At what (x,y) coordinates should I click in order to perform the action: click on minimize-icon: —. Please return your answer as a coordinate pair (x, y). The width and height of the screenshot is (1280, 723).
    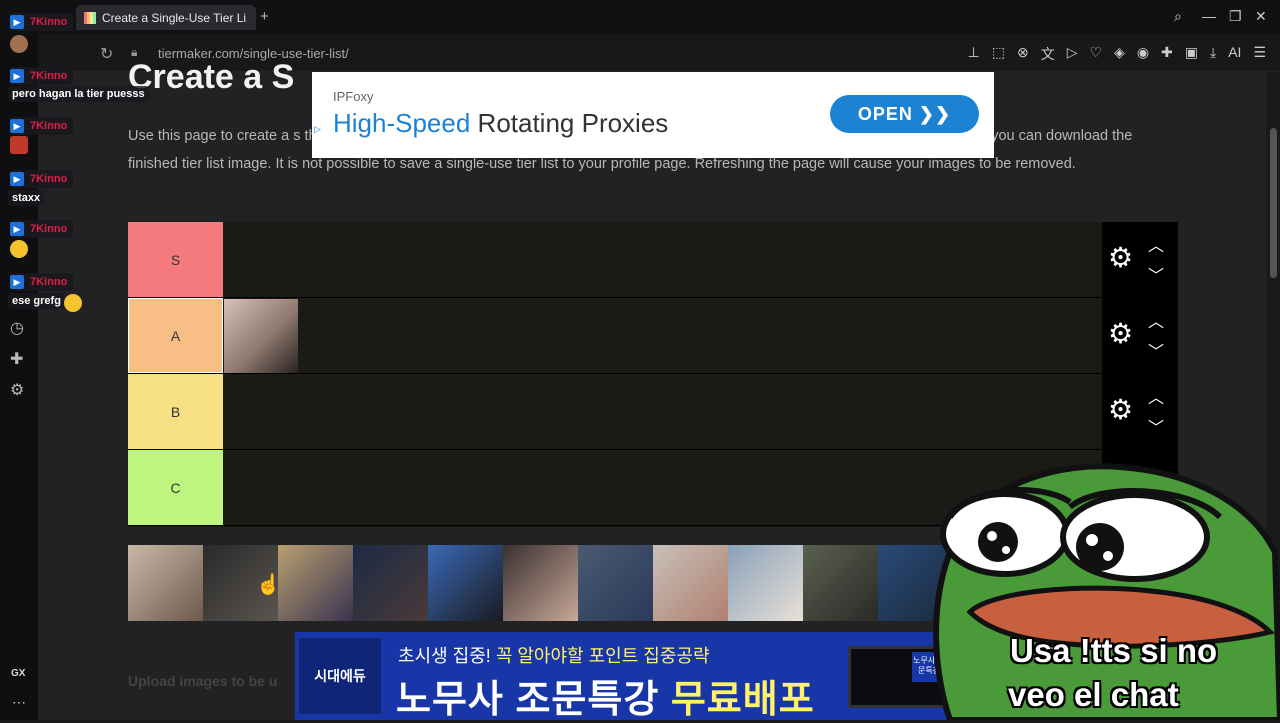
    Looking at the image, I should click on (1209, 16).